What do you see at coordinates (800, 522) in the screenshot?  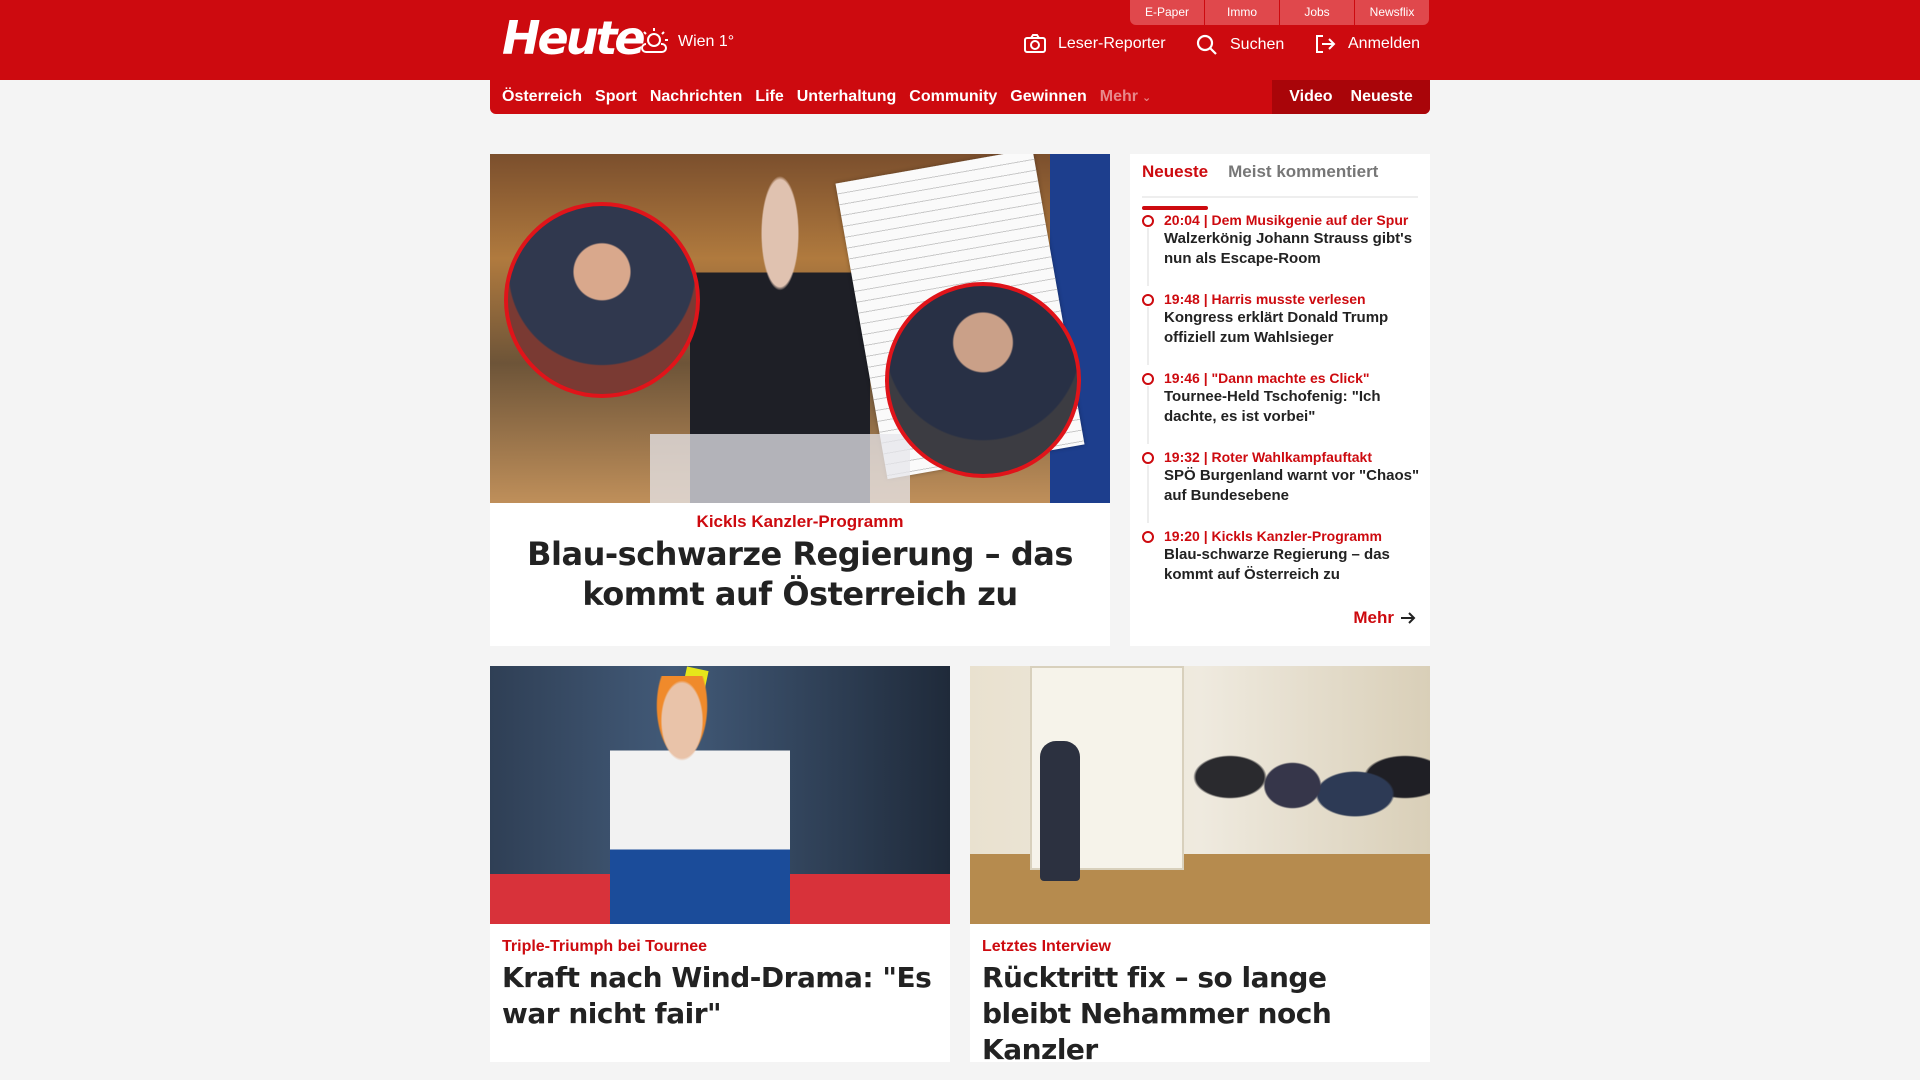 I see `hero-kicker: Kickls Kanzler-Programm` at bounding box center [800, 522].